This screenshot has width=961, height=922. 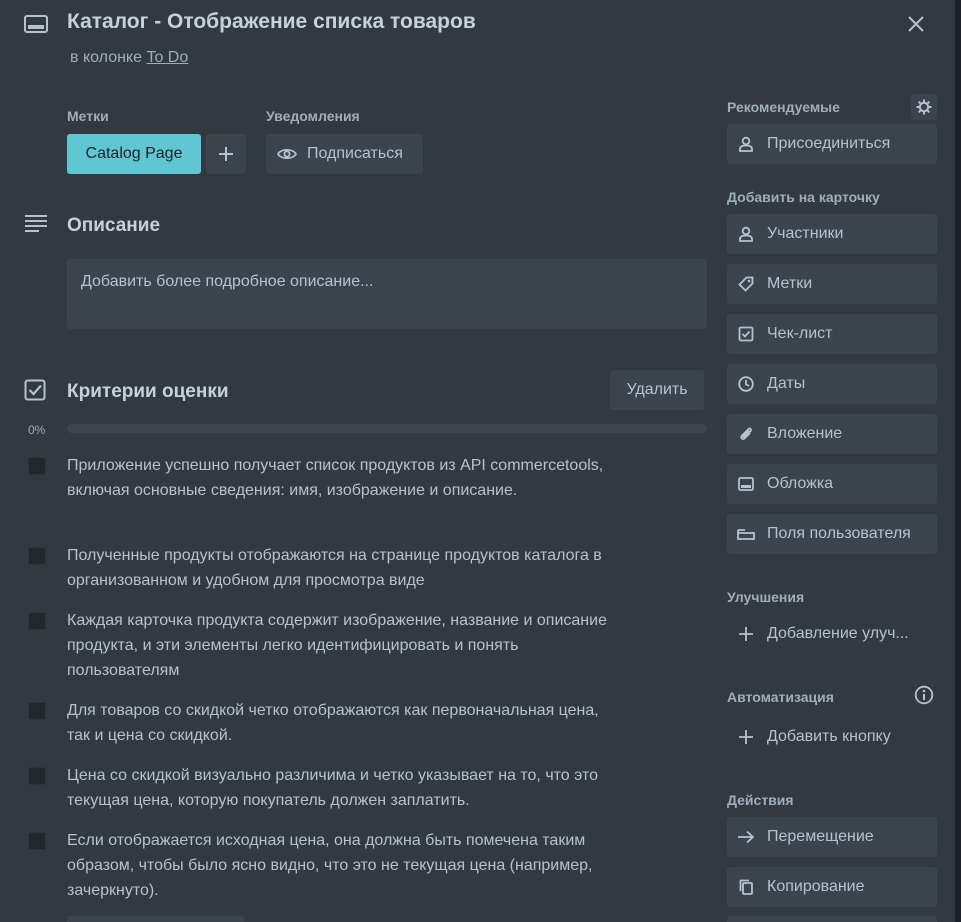 What do you see at coordinates (106, 57) in the screenshot?
I see `column-prefix: в колонке` at bounding box center [106, 57].